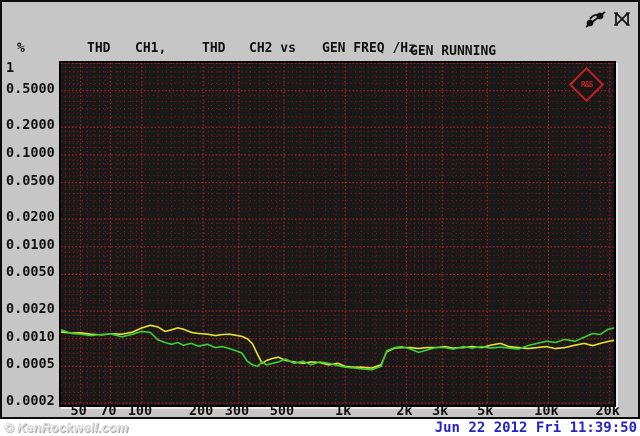 The width and height of the screenshot is (640, 436). Describe the element at coordinates (586, 84) in the screenshot. I see `logo-text: R&S` at that location.